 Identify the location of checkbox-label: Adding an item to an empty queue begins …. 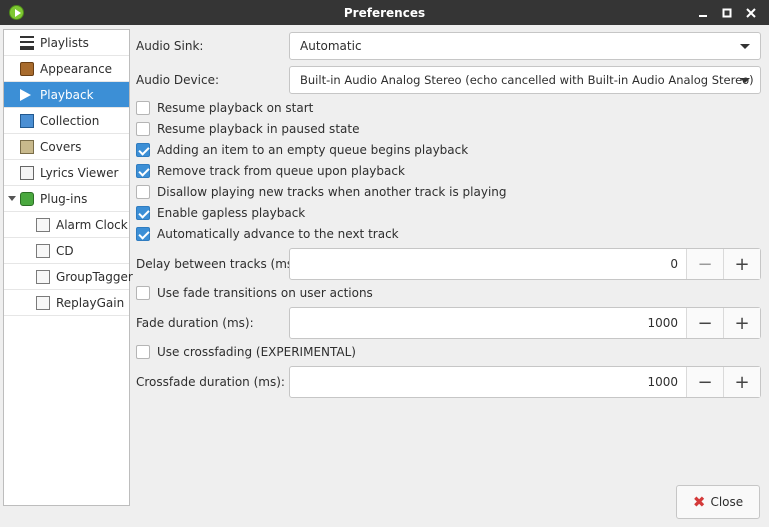
(313, 150).